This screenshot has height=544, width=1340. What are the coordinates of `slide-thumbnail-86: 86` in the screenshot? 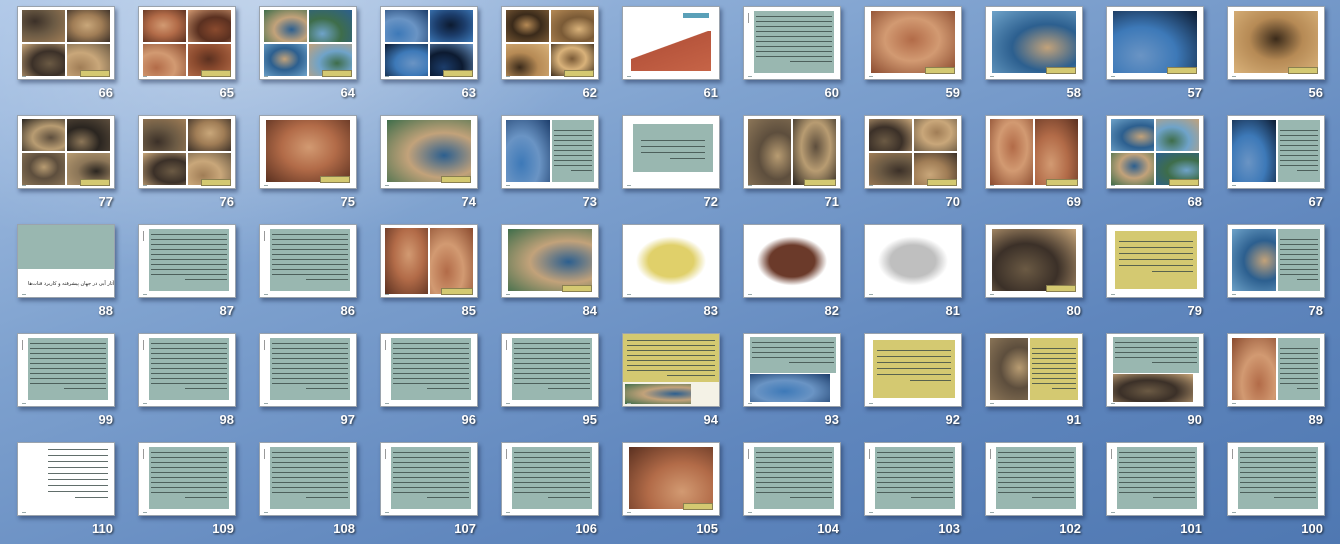 It's located at (308, 273).